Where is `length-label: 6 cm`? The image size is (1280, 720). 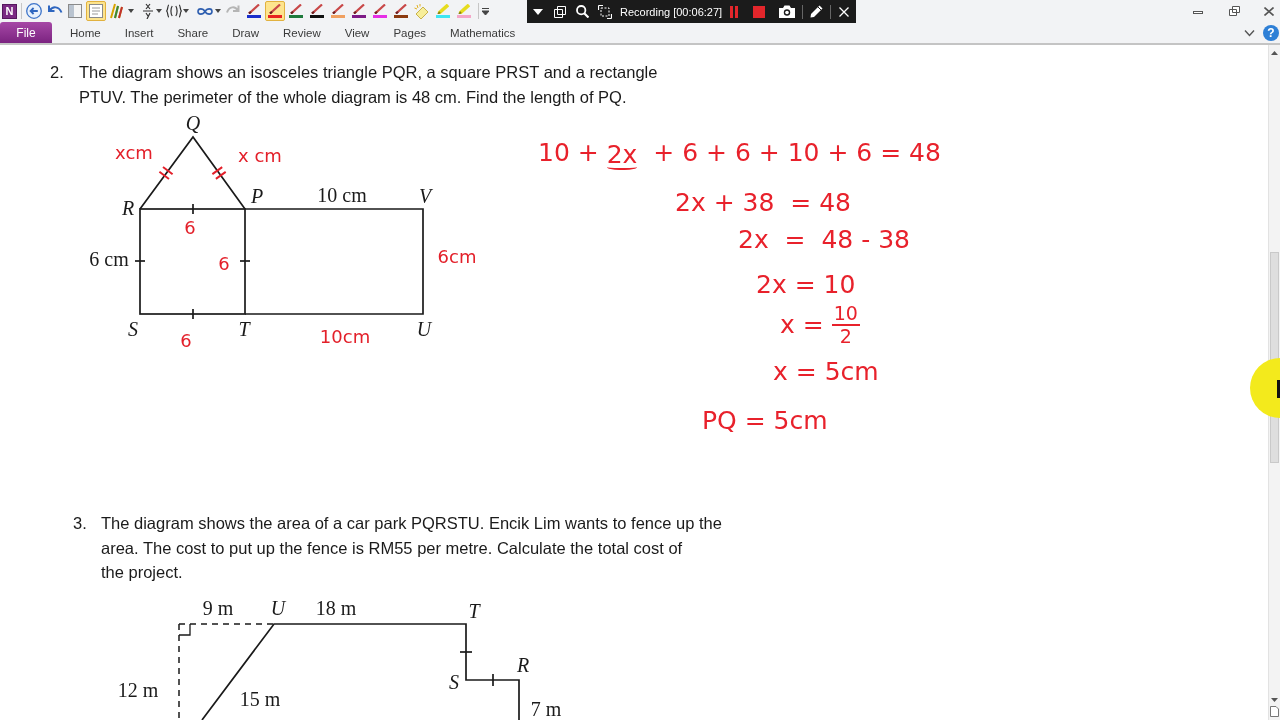
length-label: 6 cm is located at coordinates (109, 259).